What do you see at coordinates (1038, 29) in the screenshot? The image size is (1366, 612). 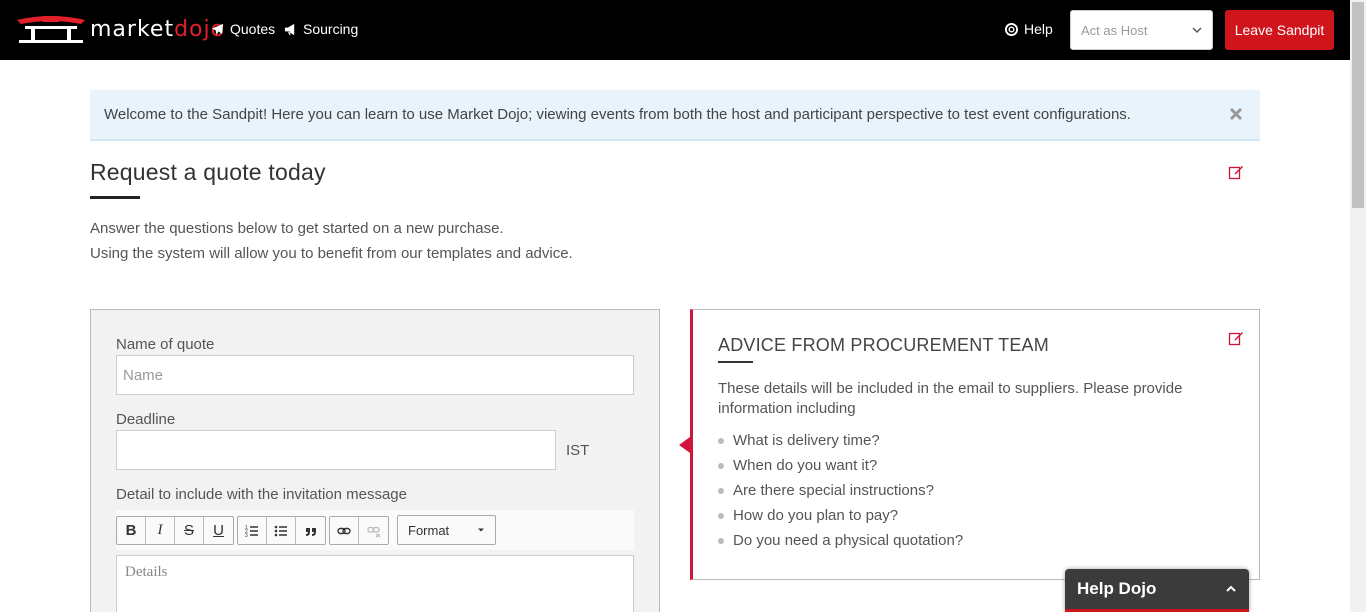 I see `nav-help-label: Help` at bounding box center [1038, 29].